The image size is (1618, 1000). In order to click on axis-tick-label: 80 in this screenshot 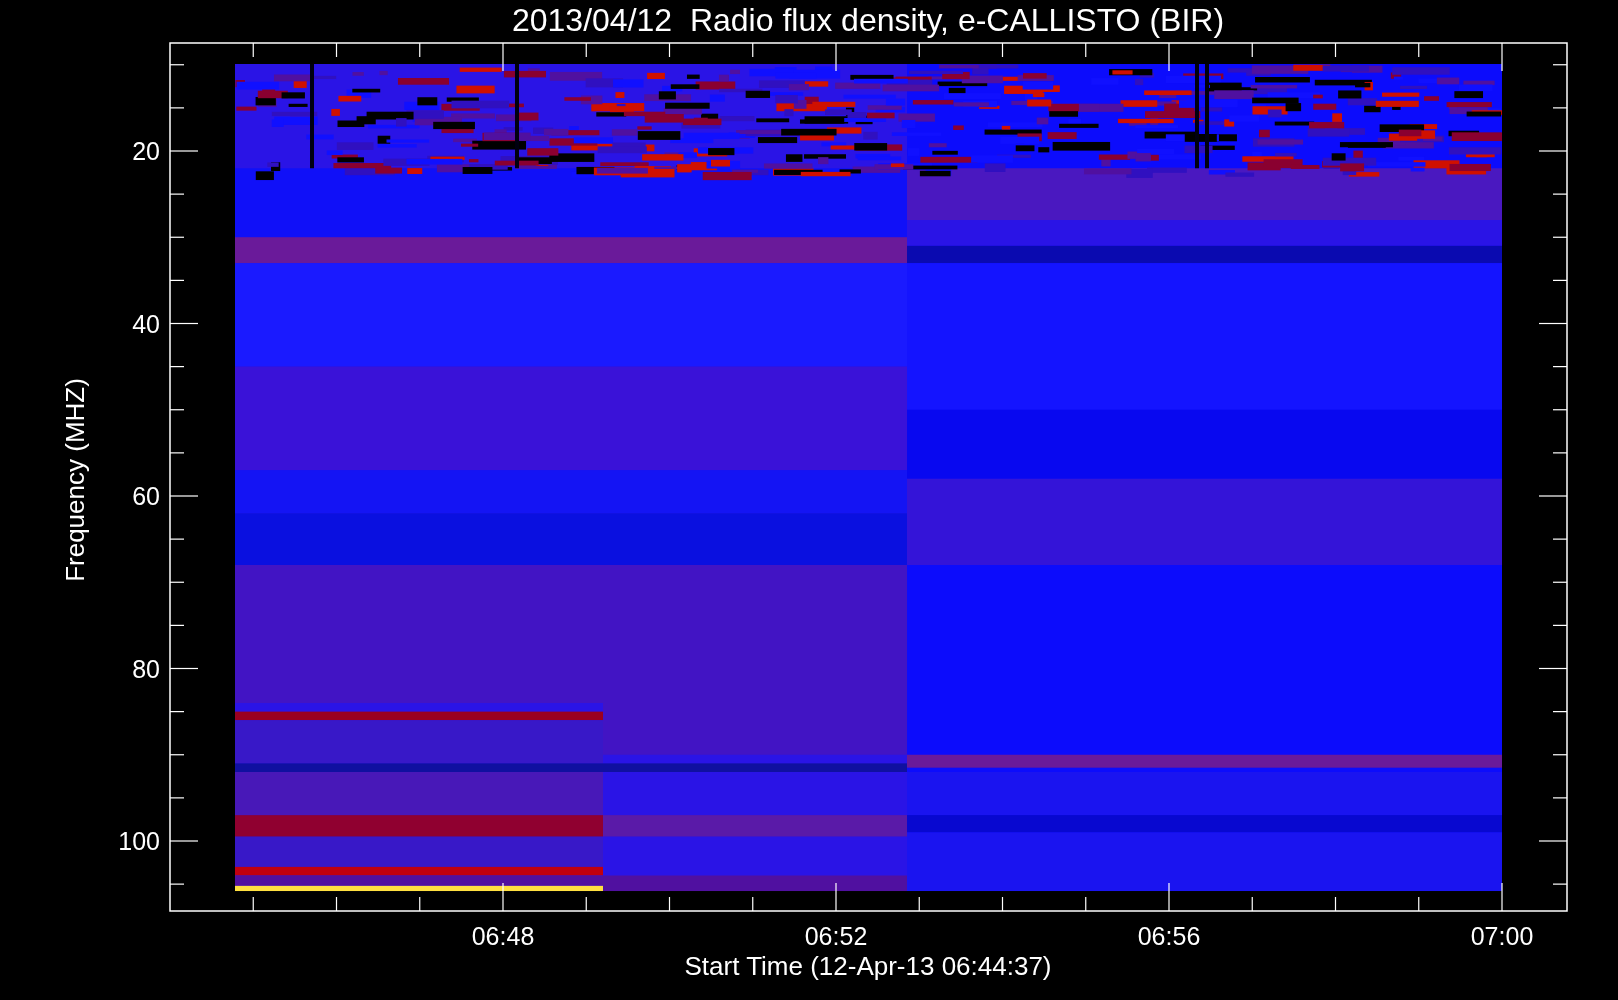, I will do `click(146, 668)`.